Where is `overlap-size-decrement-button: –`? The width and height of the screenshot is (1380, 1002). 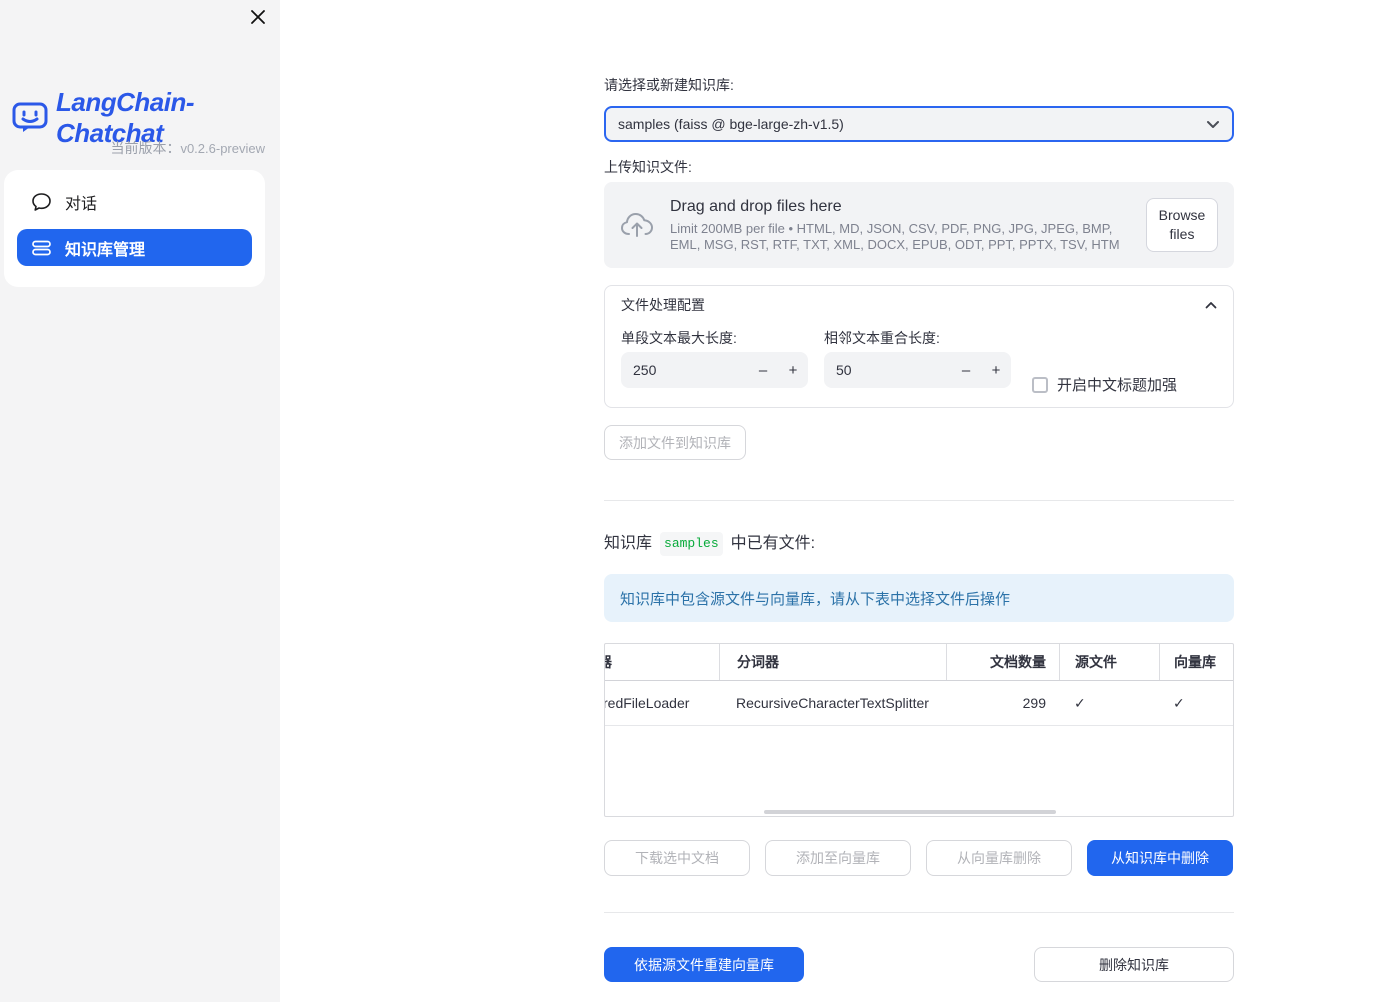
overlap-size-decrement-button: – is located at coordinates (966, 370).